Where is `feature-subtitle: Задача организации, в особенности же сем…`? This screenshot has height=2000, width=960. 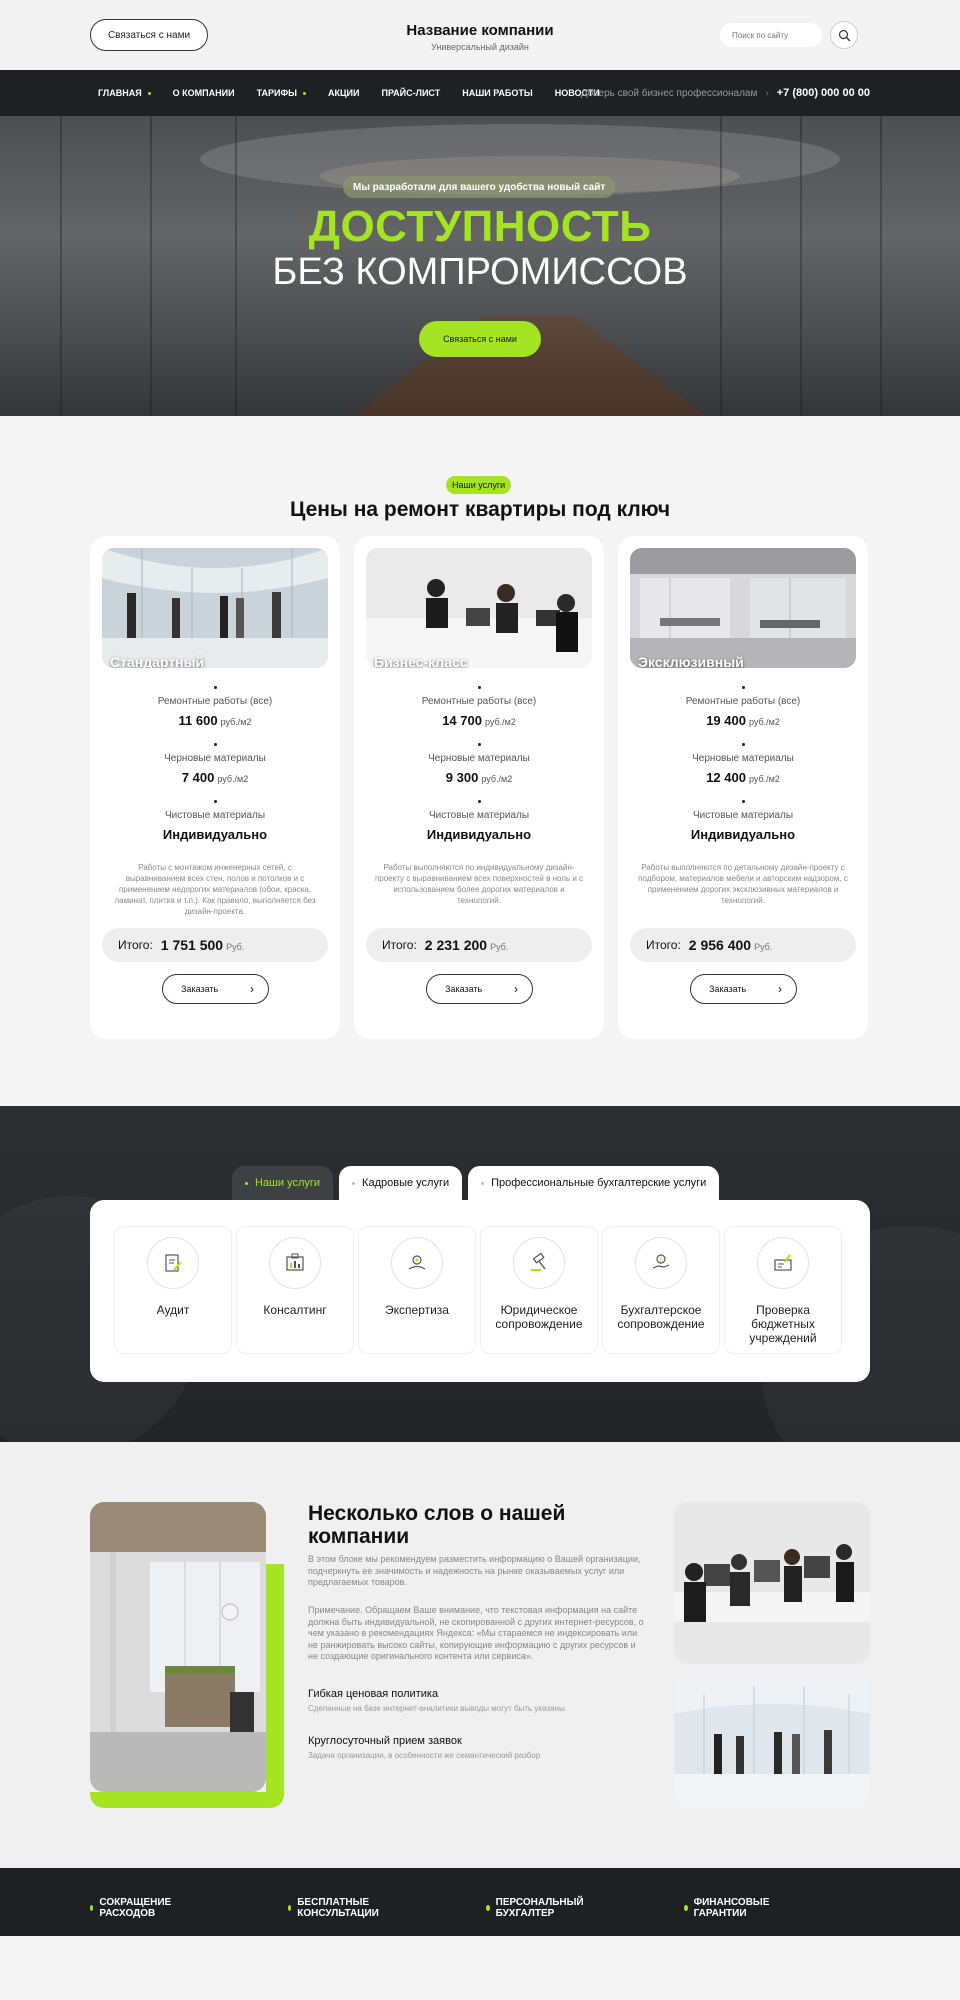
feature-subtitle: Задача организации, в особенности же сем… is located at coordinates (424, 1755).